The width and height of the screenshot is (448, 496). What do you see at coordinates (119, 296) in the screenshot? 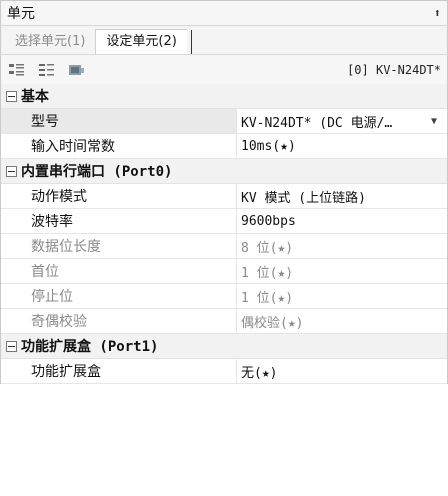
I see `property-label: 停止位` at bounding box center [119, 296].